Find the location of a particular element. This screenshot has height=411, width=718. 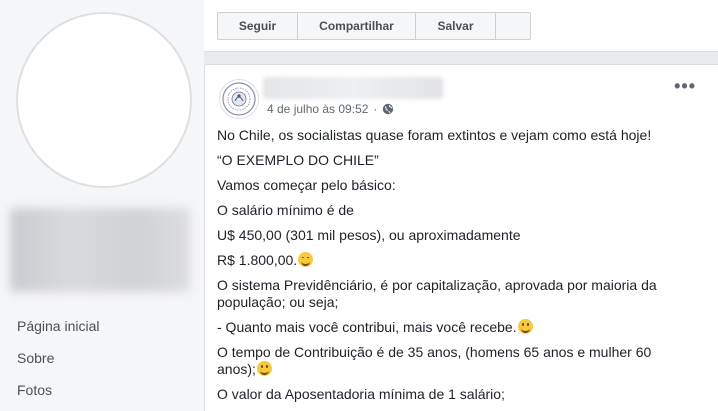

post-line: Vamos começar pelo básico: is located at coordinates (306, 185).